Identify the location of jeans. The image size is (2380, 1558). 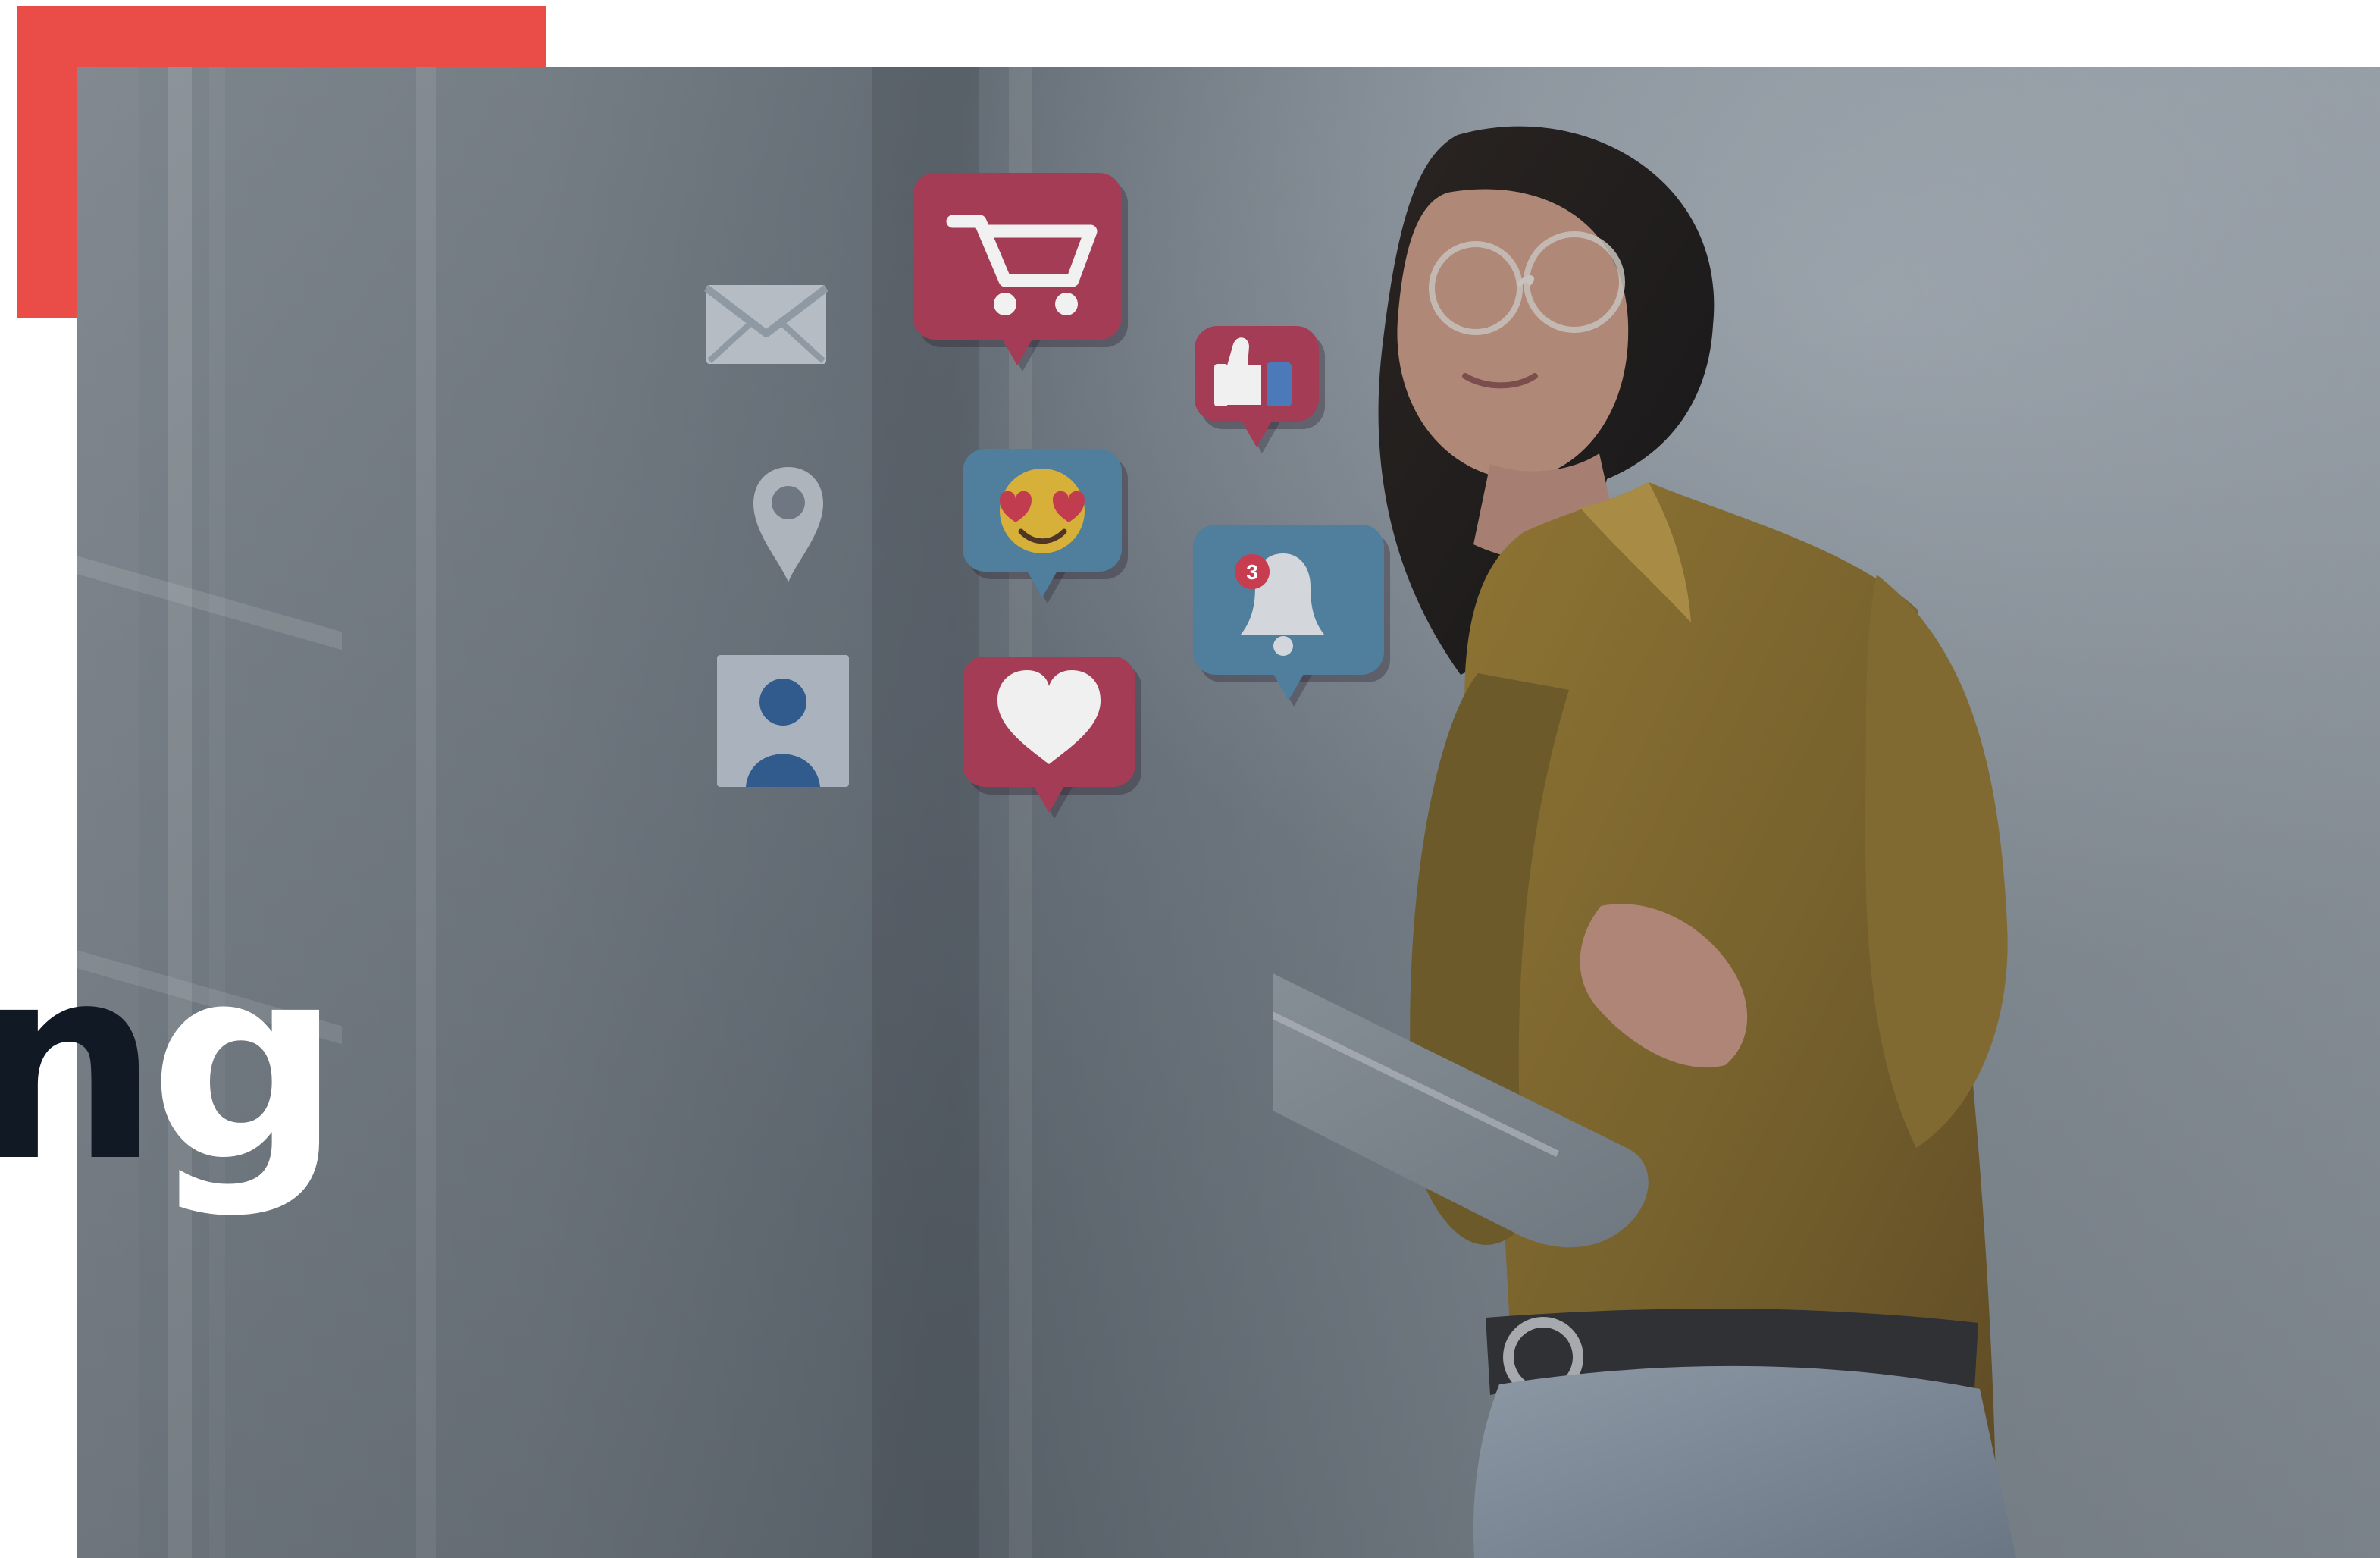
(1744, 1461).